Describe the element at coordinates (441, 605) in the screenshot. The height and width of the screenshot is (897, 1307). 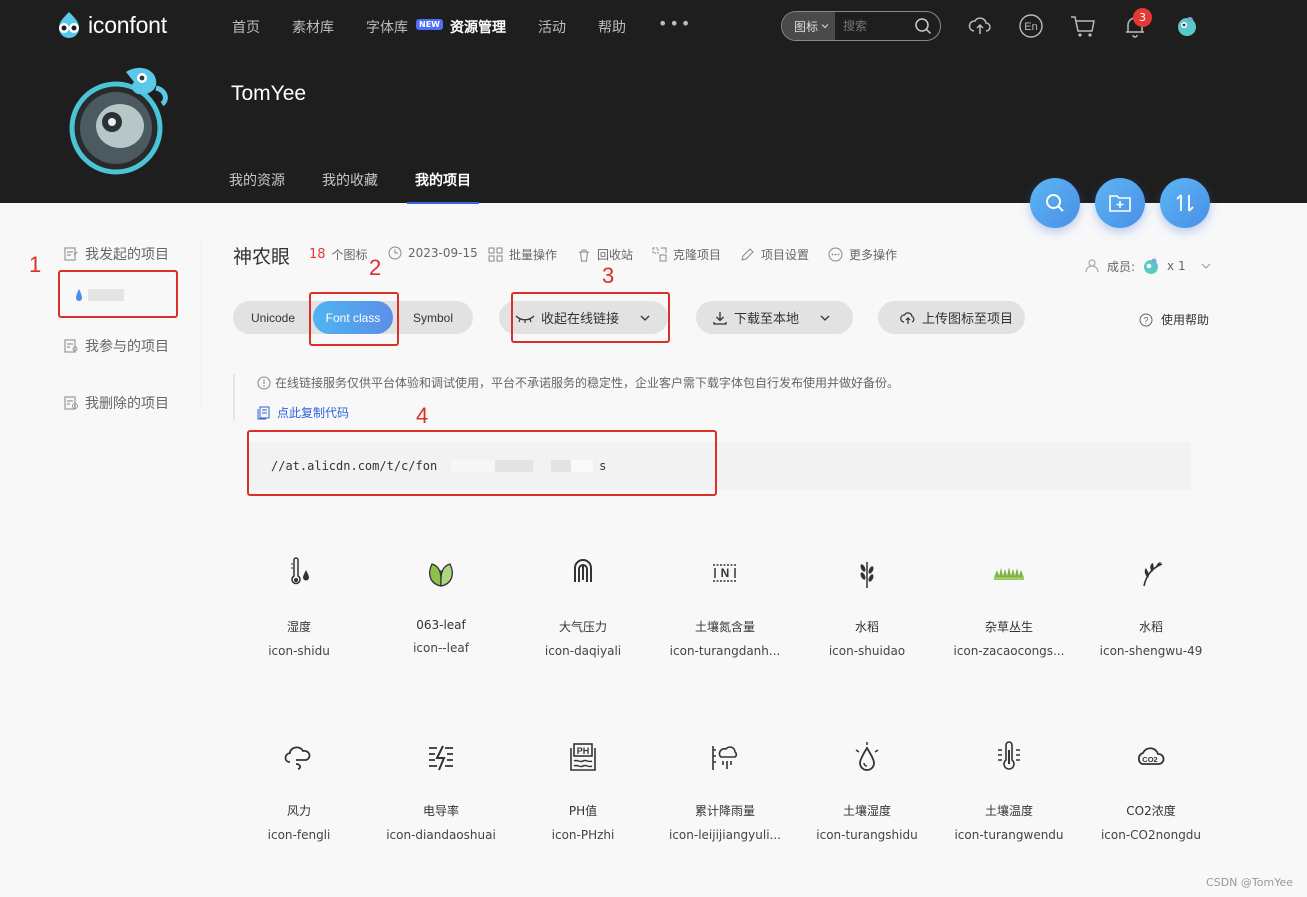
I see `icon-card: 063-leaf icon--leaf` at that location.